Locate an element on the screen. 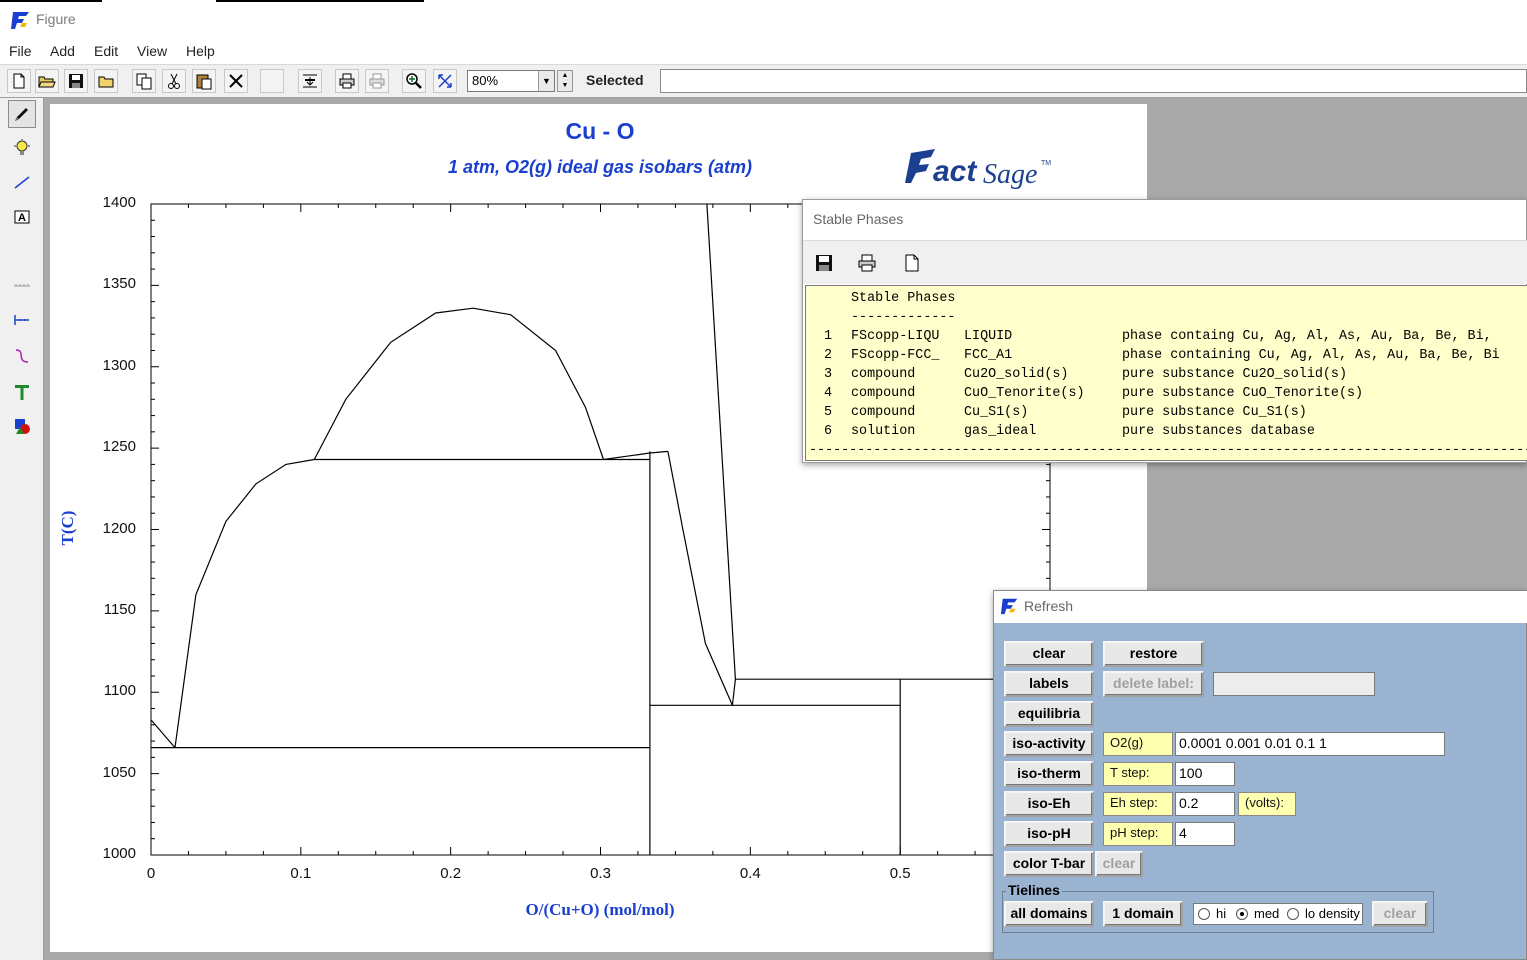  stable-phase-desc: pure substance Cu2O_solid(s) is located at coordinates (1234, 374).